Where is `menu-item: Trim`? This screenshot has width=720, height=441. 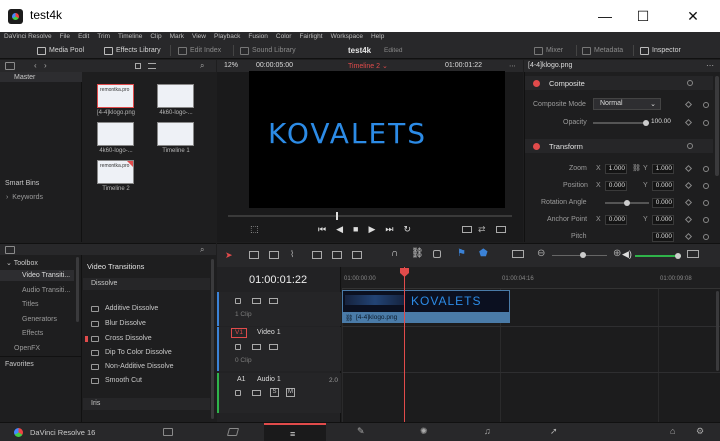
menu-item: Trim is located at coordinates (103, 37).